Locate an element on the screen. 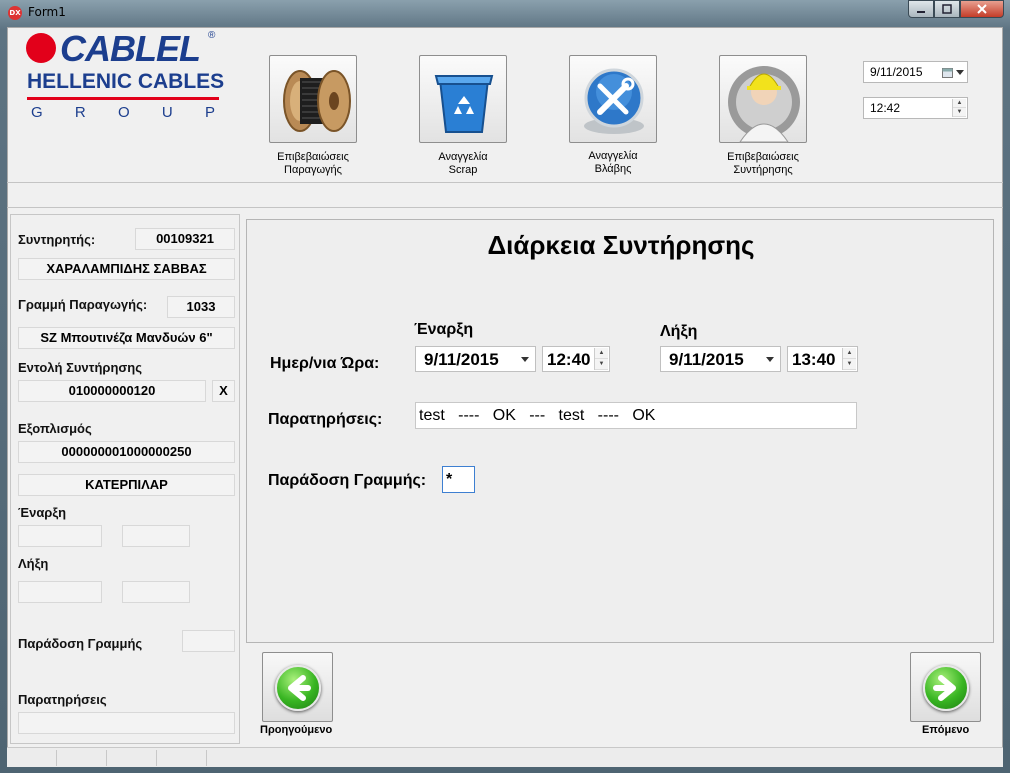 This screenshot has width=1010, height=773. calendar-icon is located at coordinates (947, 73).